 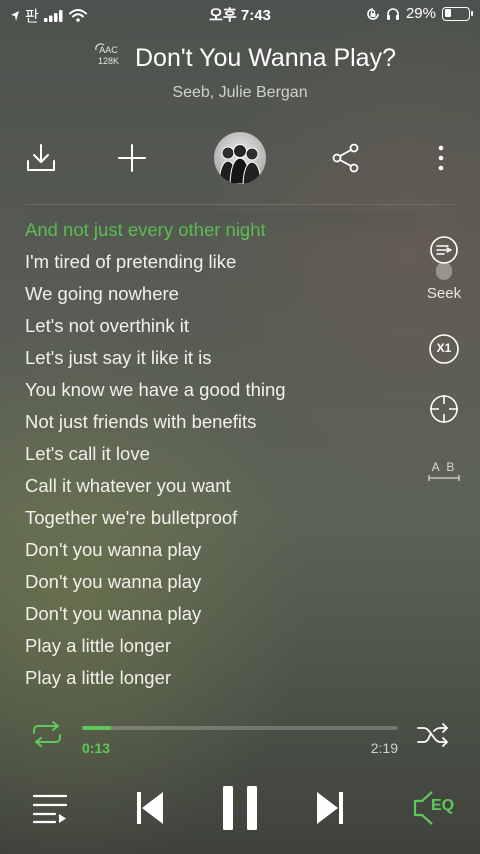 I want to click on lyric-line: Let's call it love, so click(x=220, y=454).